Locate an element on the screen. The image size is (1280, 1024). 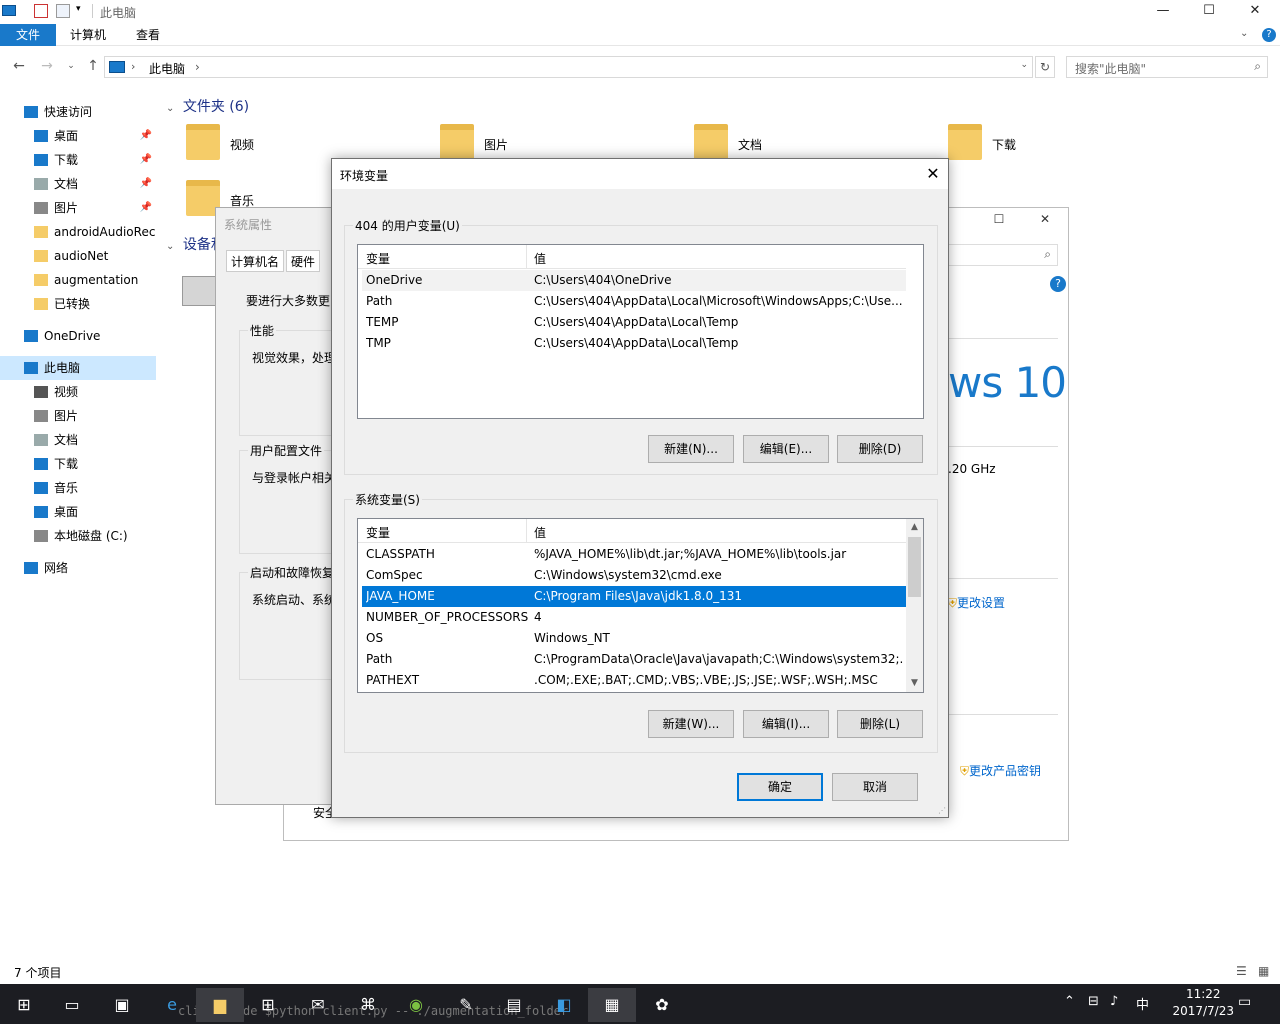
folders-group-header: ⌄ 文件夹 (6) is located at coordinates (207, 106).